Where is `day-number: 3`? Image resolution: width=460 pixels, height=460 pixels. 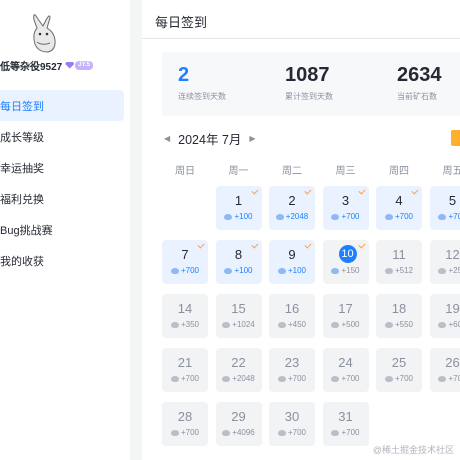
day-number: 3 is located at coordinates (345, 200).